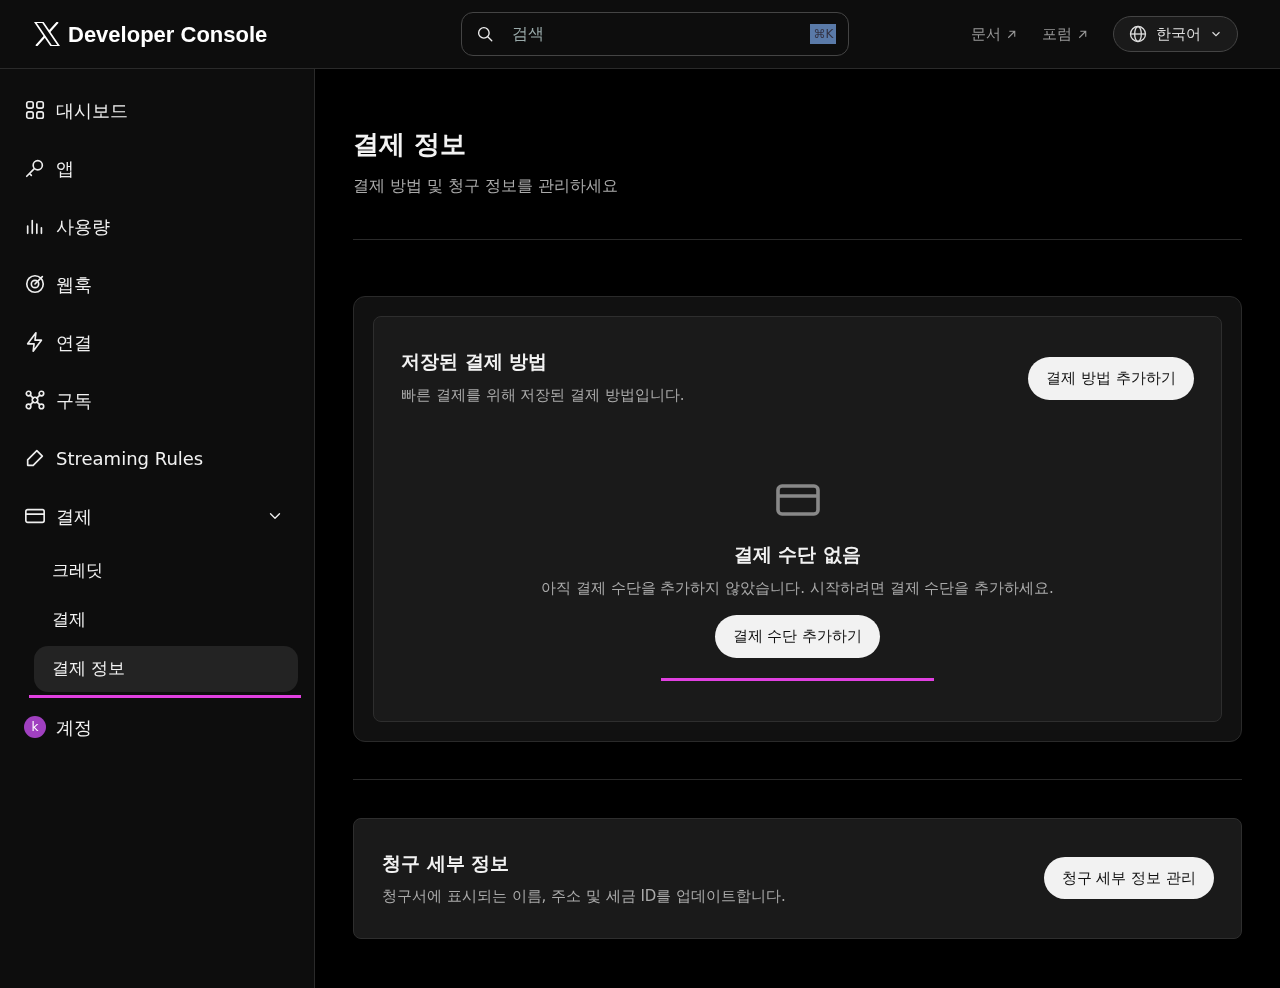 The image size is (1280, 988). Describe the element at coordinates (74, 342) in the screenshot. I see `sidebar-label: 연결` at that location.